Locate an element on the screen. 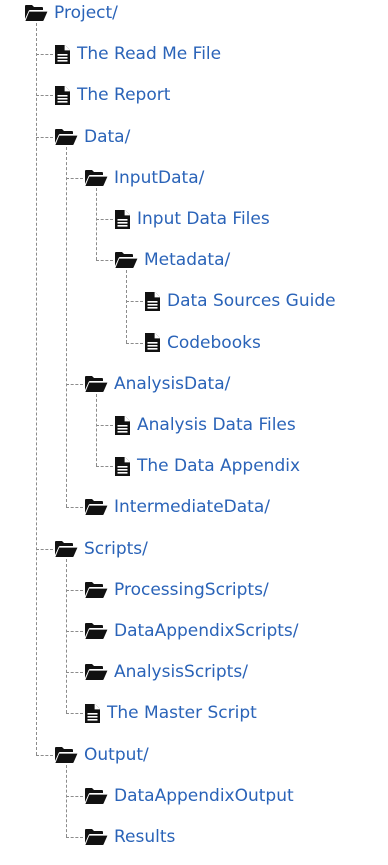  folder-data-appendix-output: DataAppendixOutput is located at coordinates (189, 796).